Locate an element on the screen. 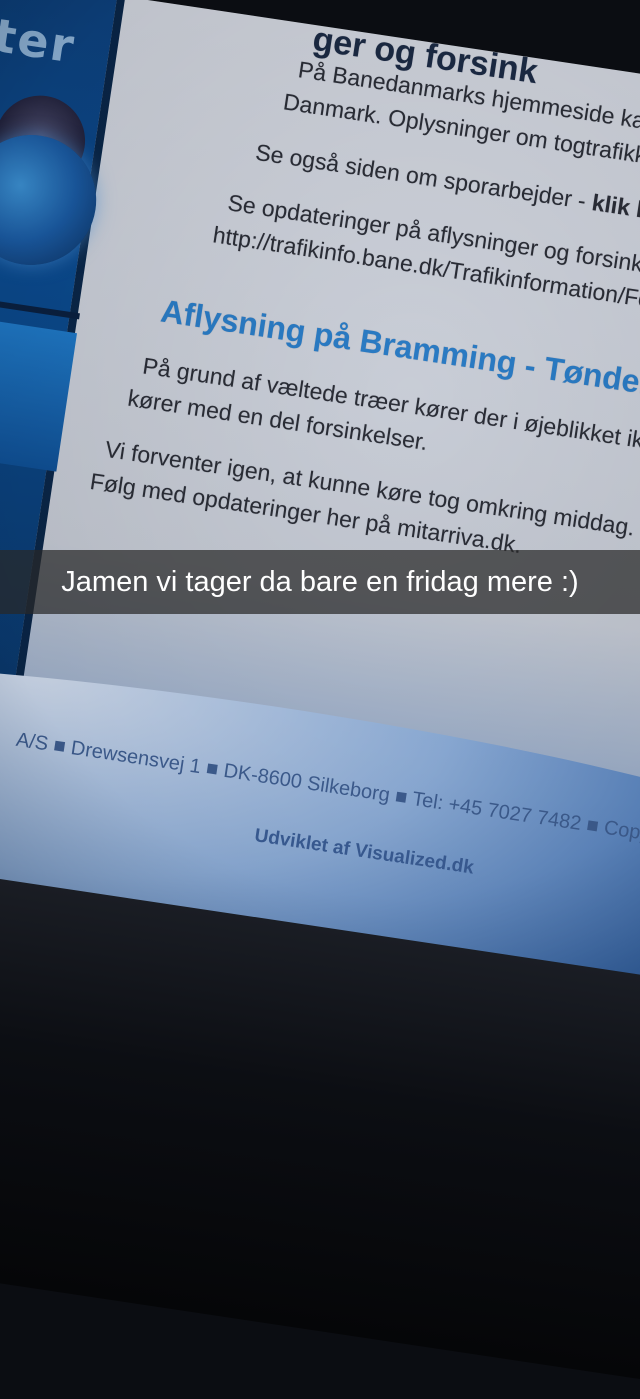 This screenshot has width=640, height=1399. panel-divider is located at coordinates (40, 304).